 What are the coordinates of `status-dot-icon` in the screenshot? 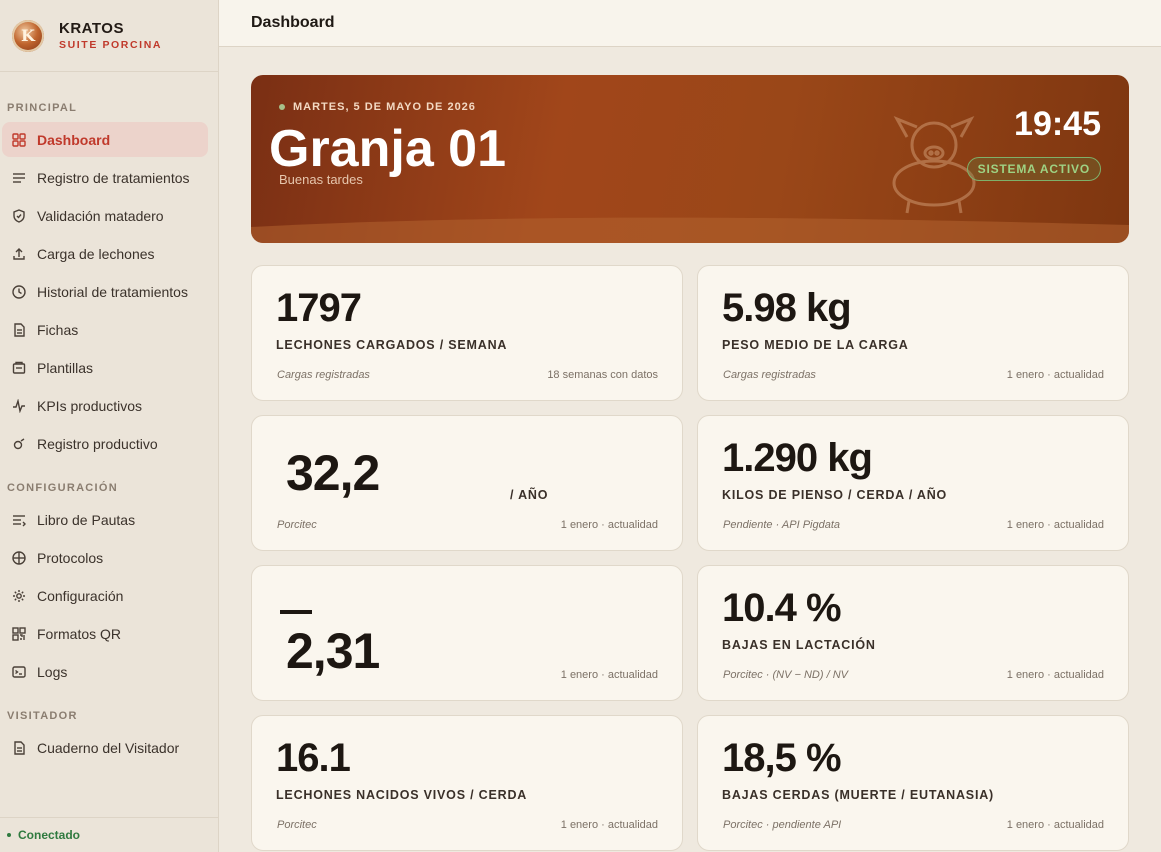 It's located at (9, 835).